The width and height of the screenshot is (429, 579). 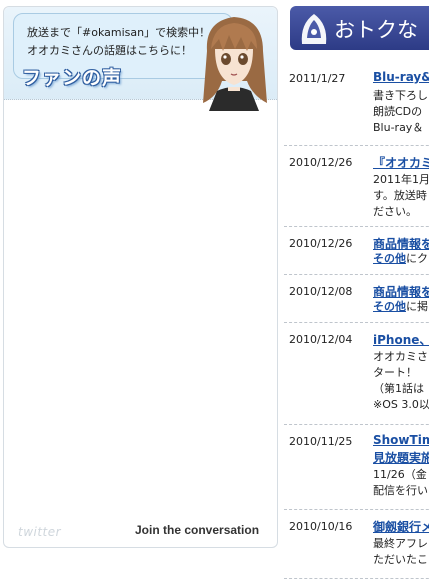 I want to click on news-text: ただいたこ, so click(x=400, y=559).